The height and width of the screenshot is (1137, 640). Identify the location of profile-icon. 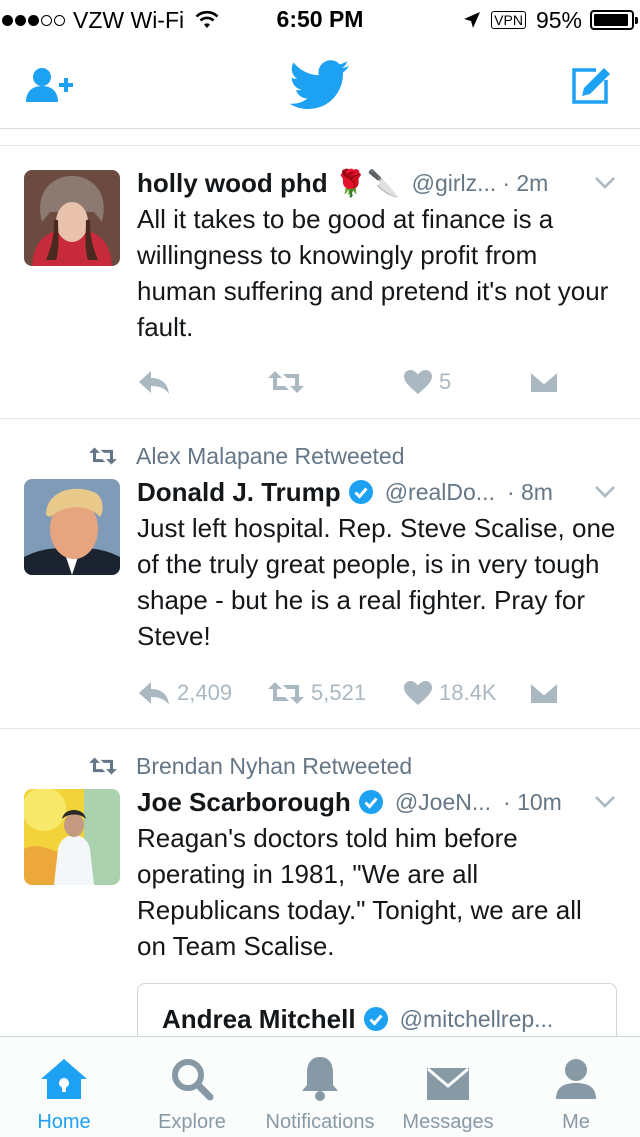
(576, 1079).